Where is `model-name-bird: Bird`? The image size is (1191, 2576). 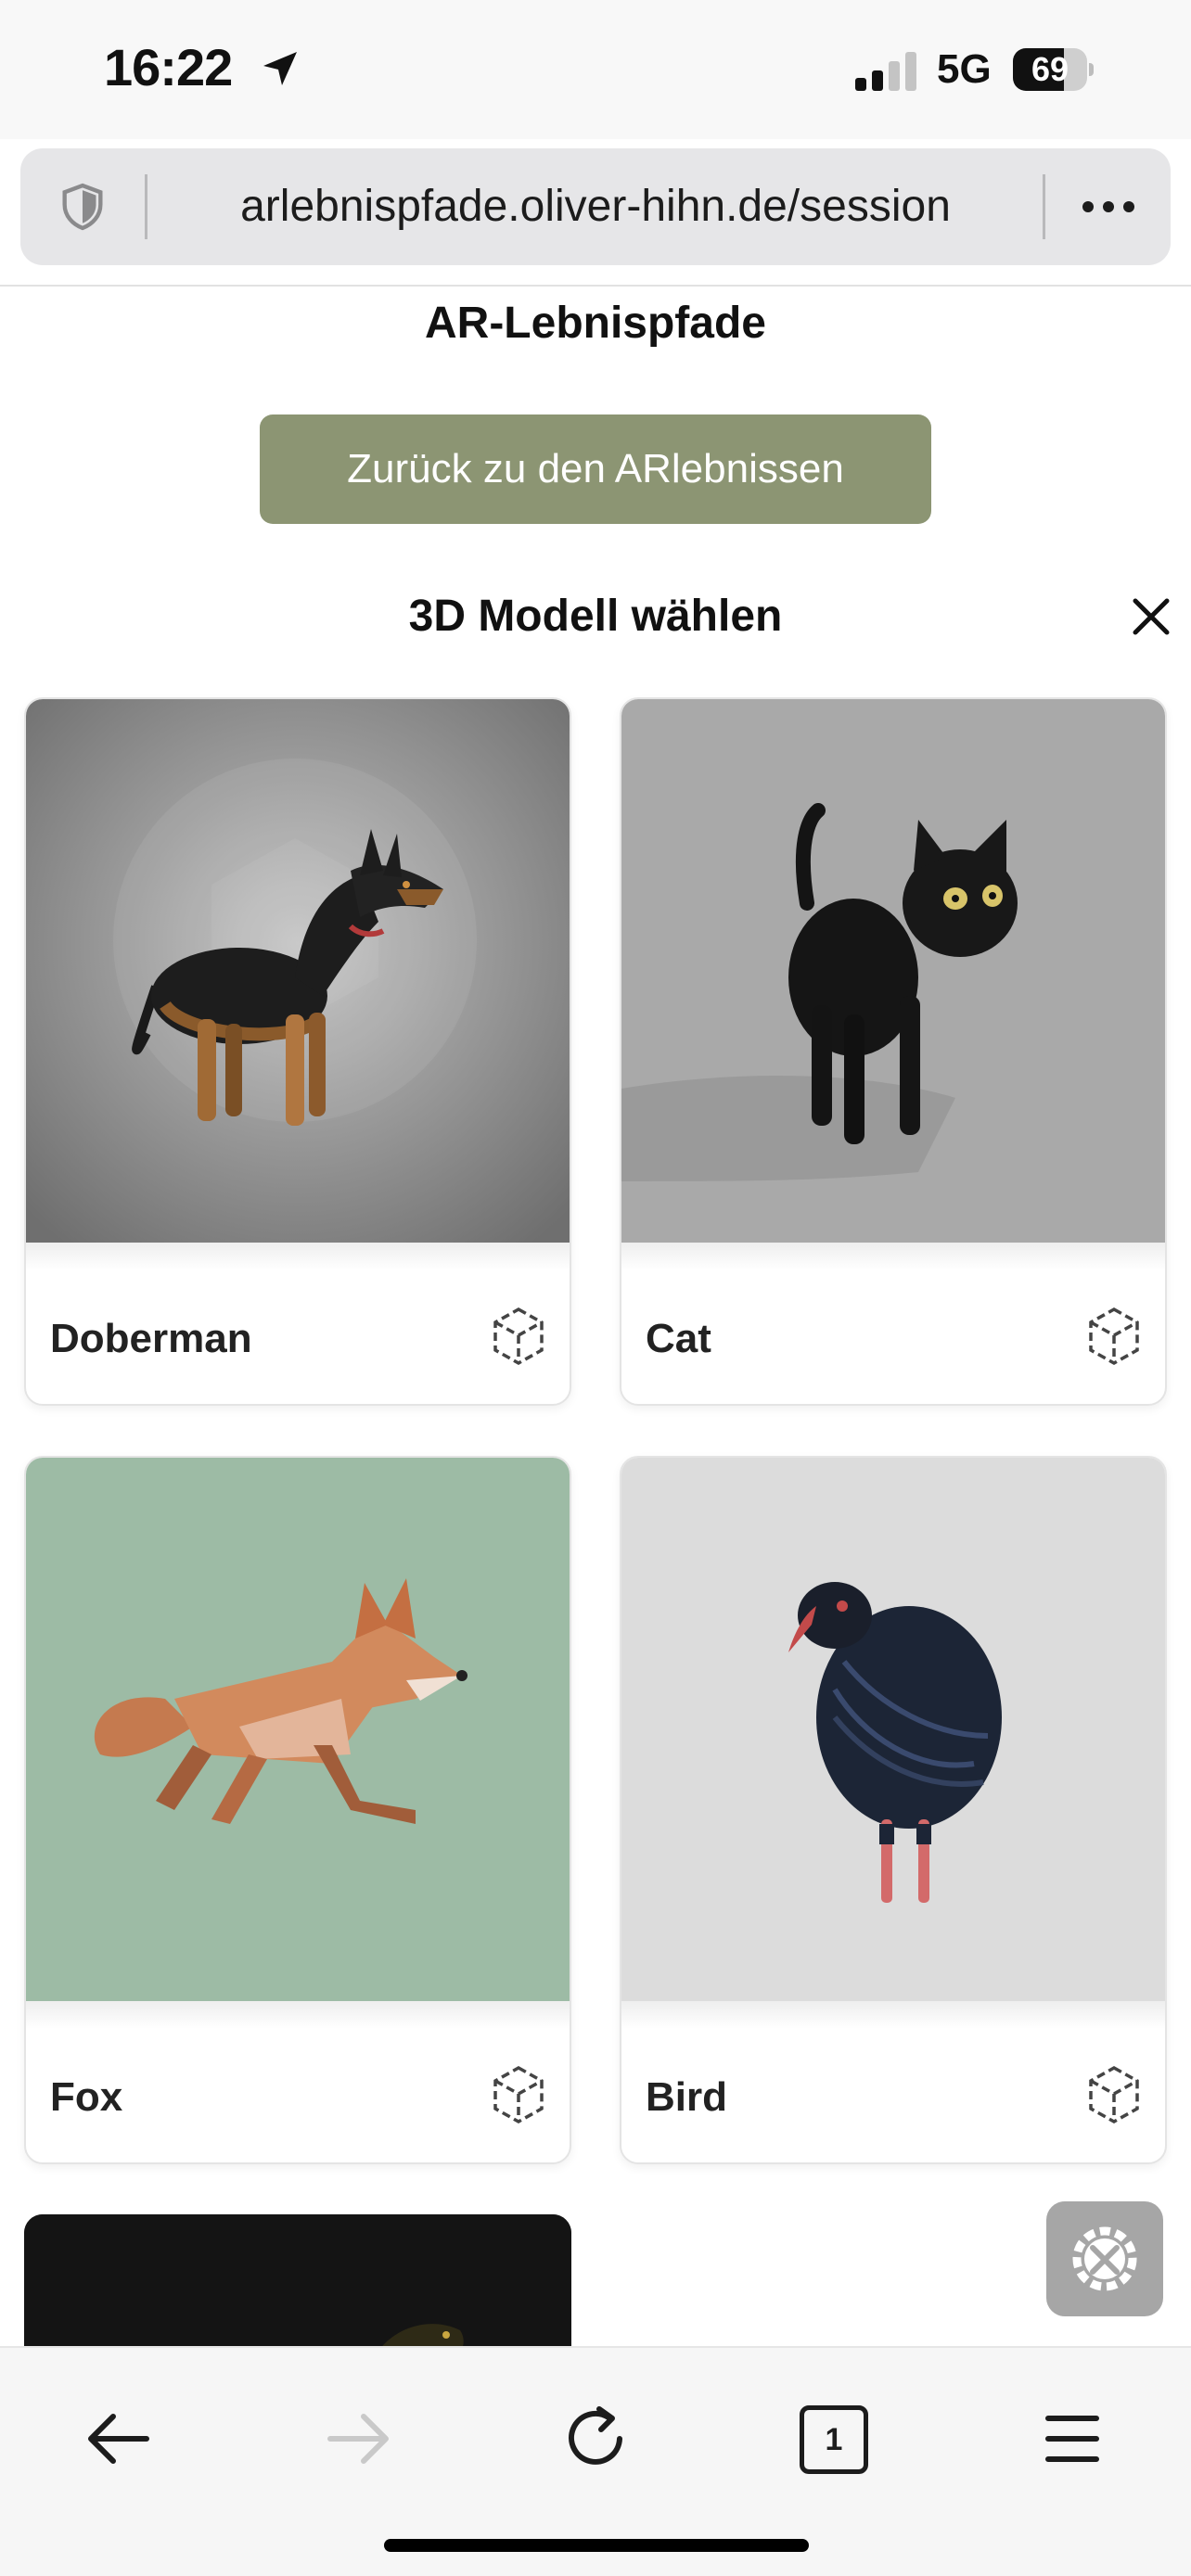
model-name-bird: Bird is located at coordinates (686, 2097).